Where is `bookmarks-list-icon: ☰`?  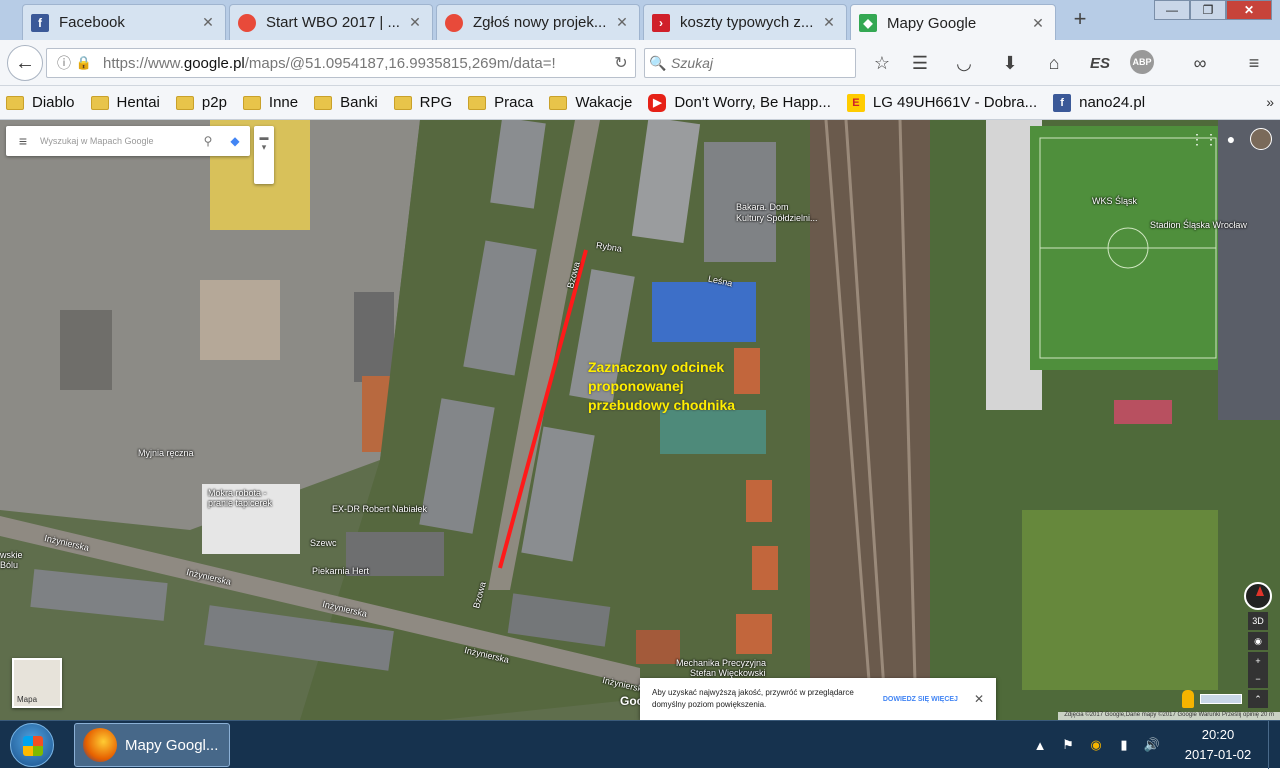
bookmarks-list-icon: ☰ is located at coordinates (920, 63).